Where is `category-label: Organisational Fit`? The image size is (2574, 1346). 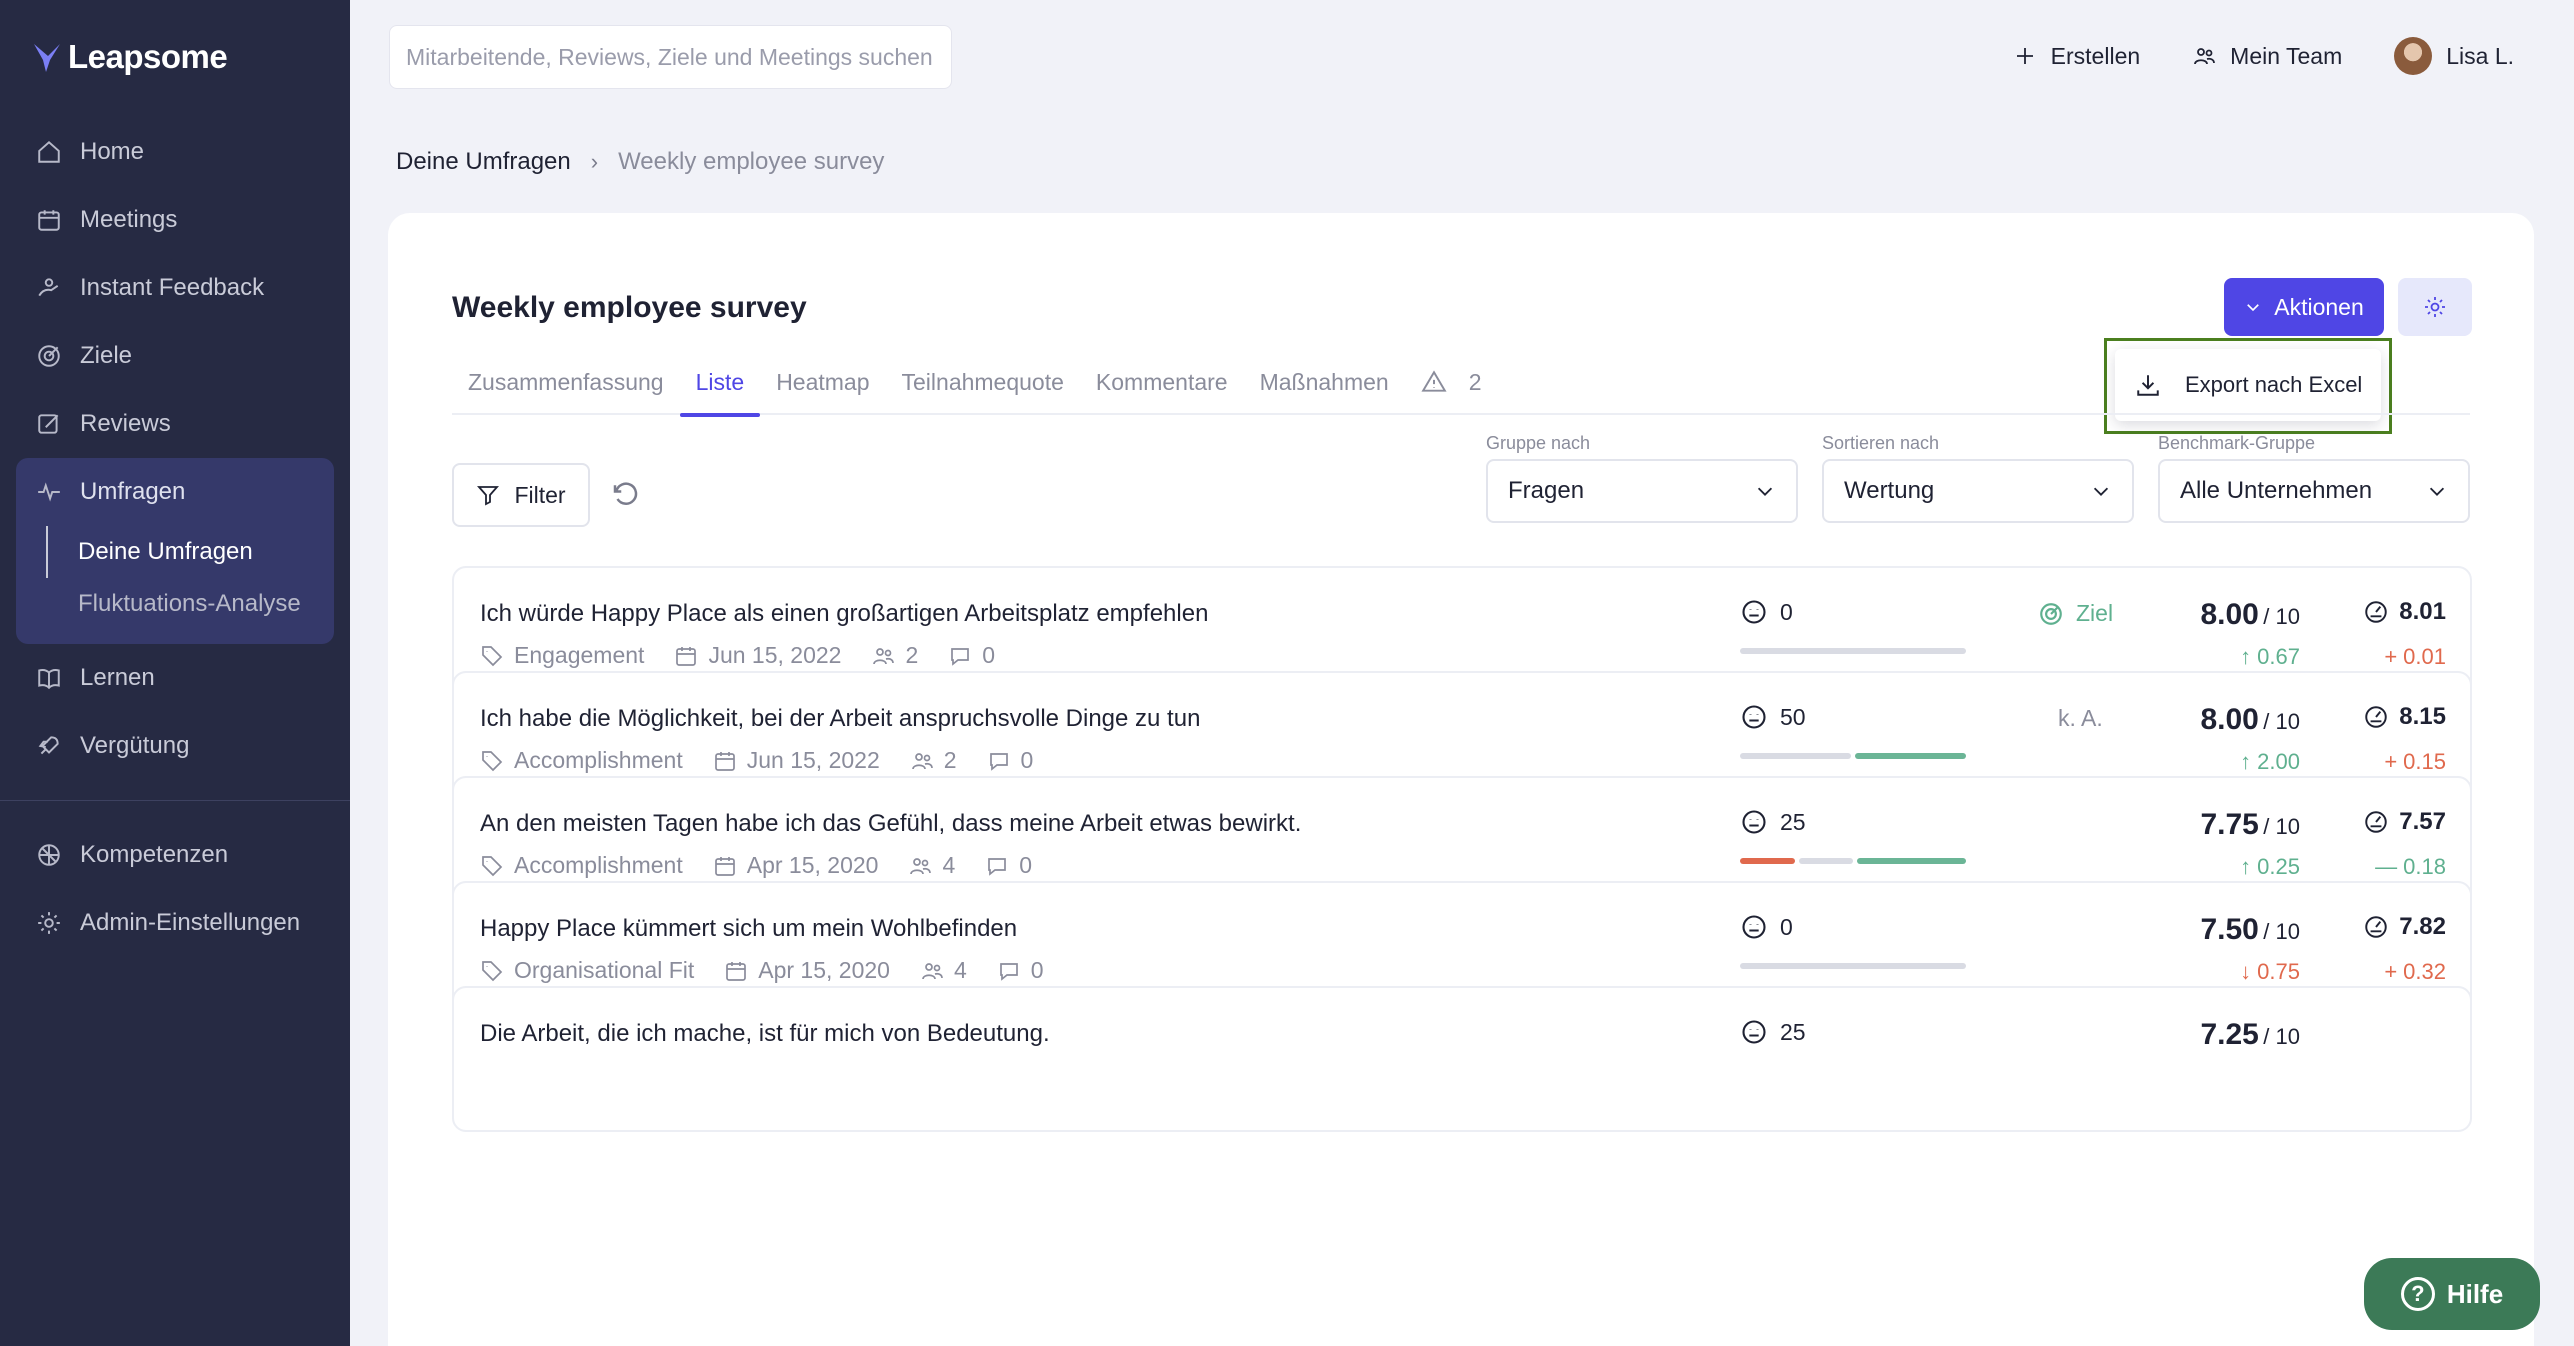
category-label: Organisational Fit is located at coordinates (604, 970).